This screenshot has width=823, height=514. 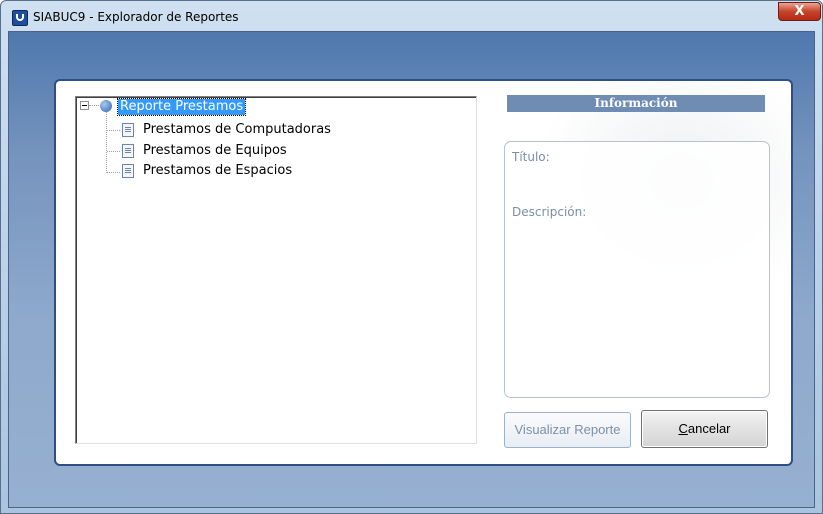 What do you see at coordinates (709, 428) in the screenshot?
I see `cancelar-label: ancelar` at bounding box center [709, 428].